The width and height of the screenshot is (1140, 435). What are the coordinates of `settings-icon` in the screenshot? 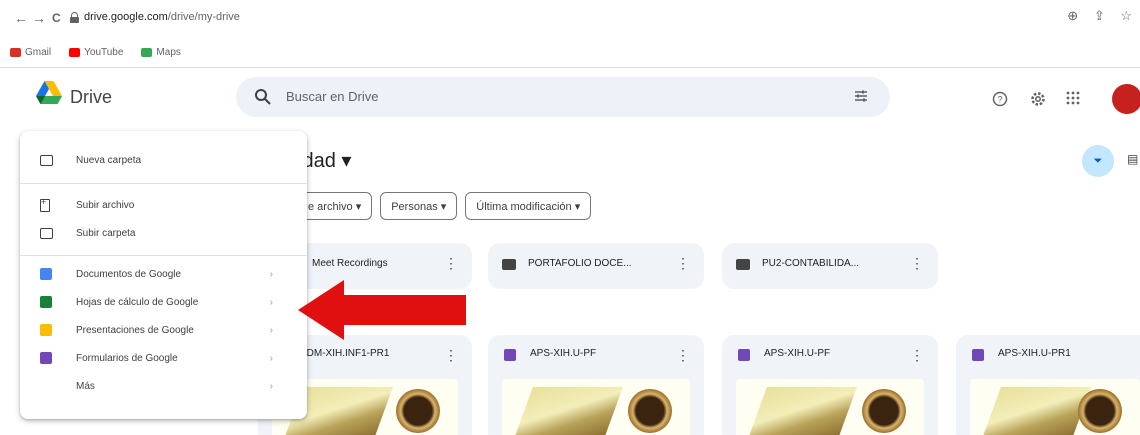 It's located at (1038, 99).